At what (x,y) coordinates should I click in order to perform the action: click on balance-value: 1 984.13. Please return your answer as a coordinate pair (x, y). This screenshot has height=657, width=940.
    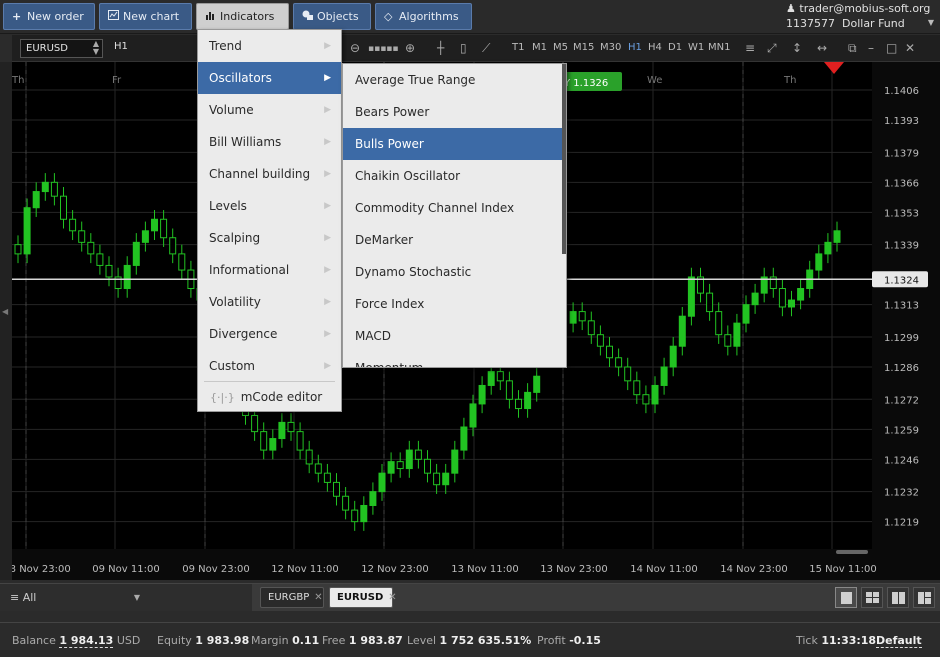
    Looking at the image, I should click on (86, 641).